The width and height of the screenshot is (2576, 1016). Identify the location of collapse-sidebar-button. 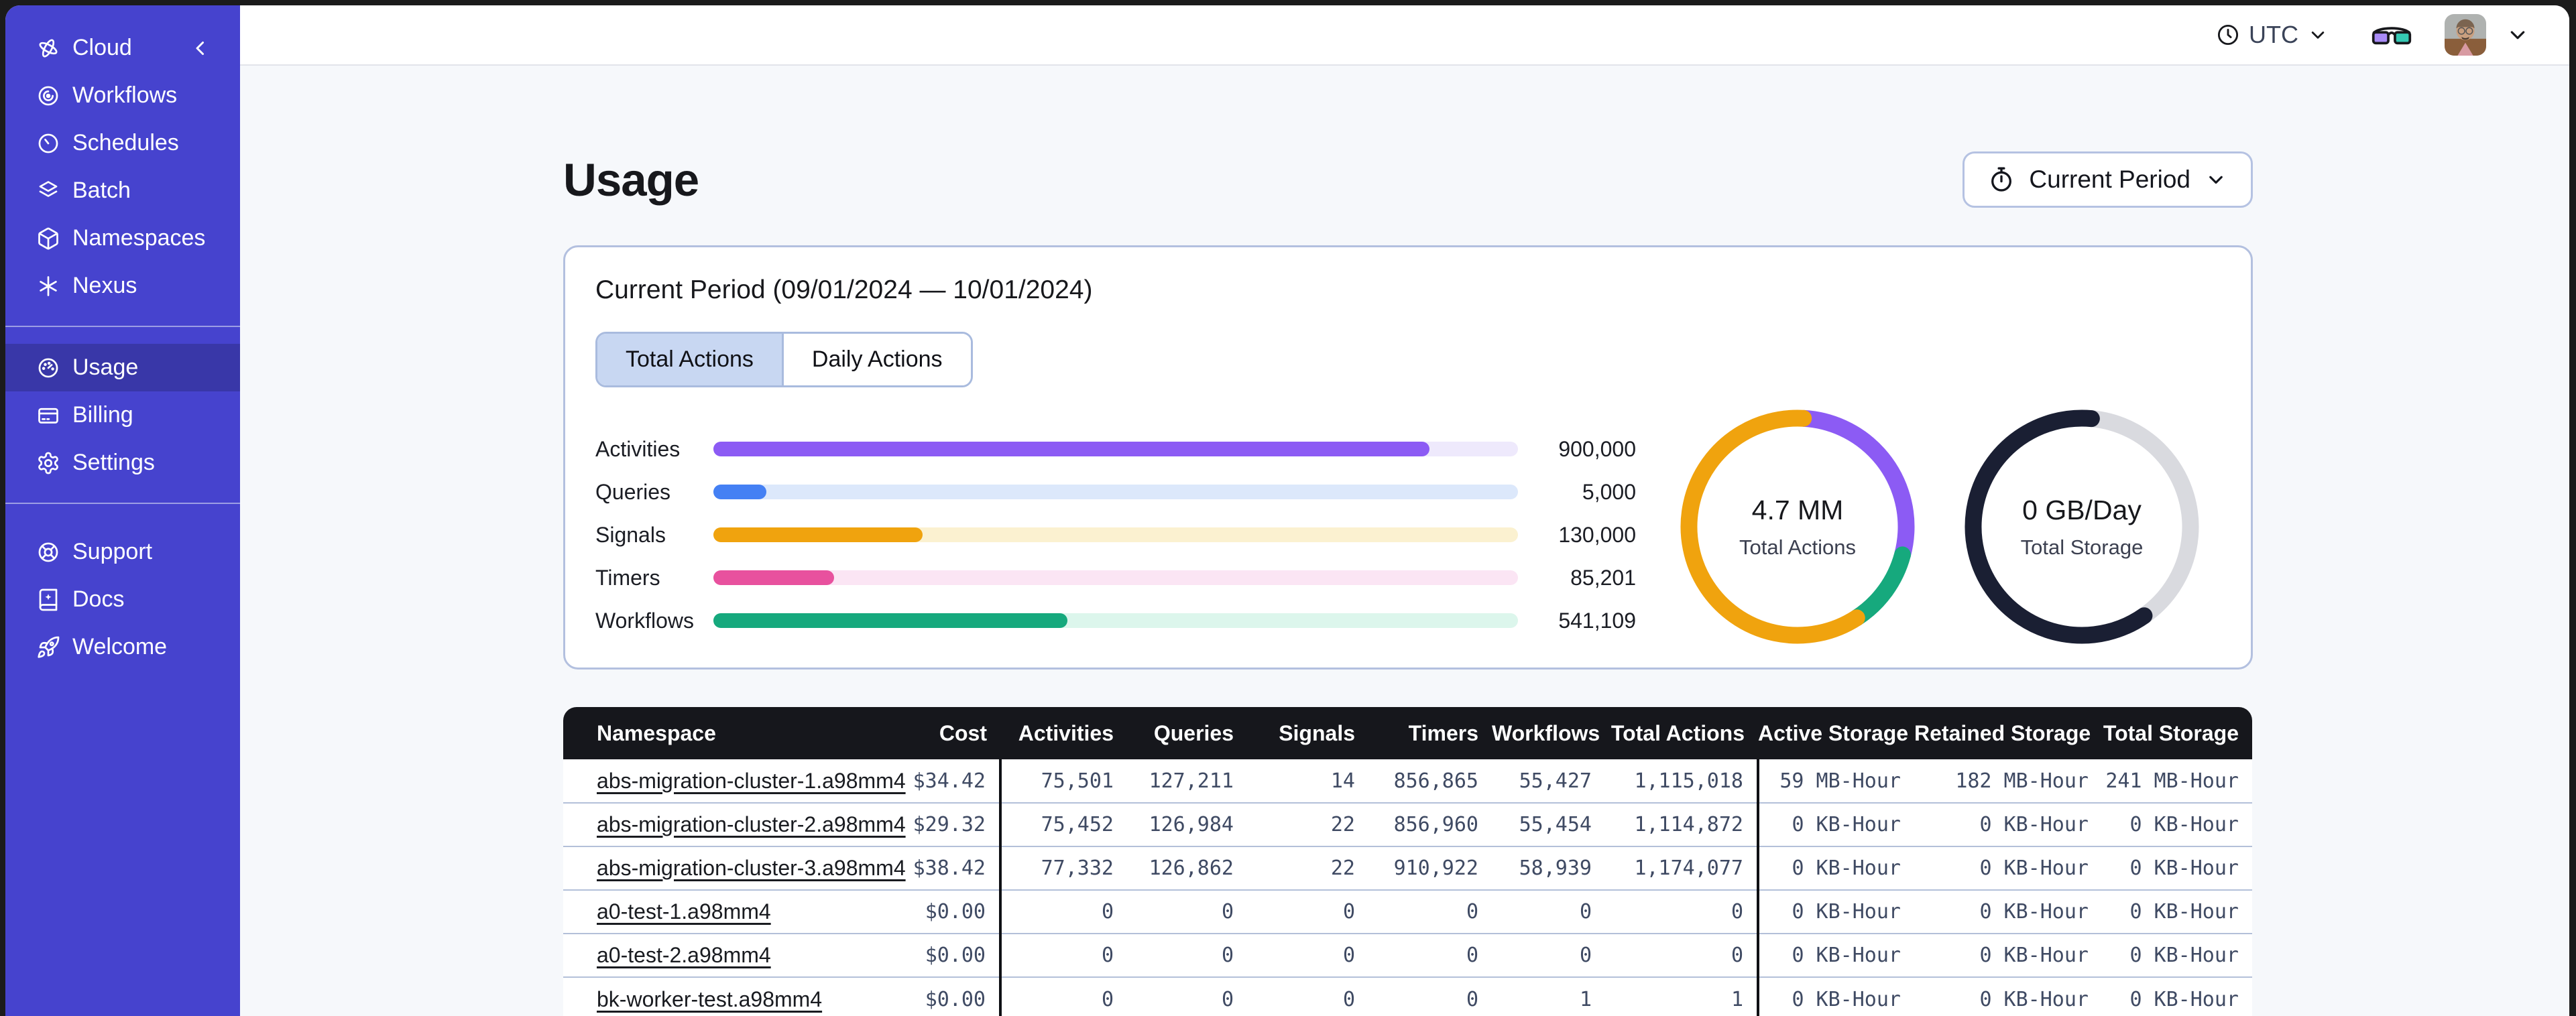
(200, 48).